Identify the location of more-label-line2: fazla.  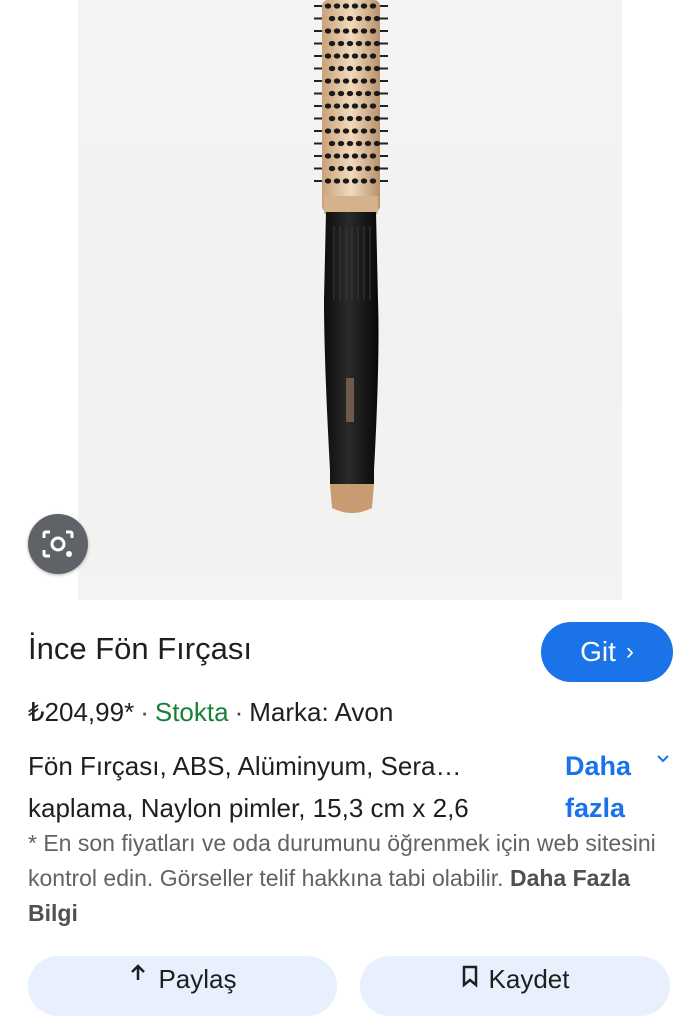
(595, 808).